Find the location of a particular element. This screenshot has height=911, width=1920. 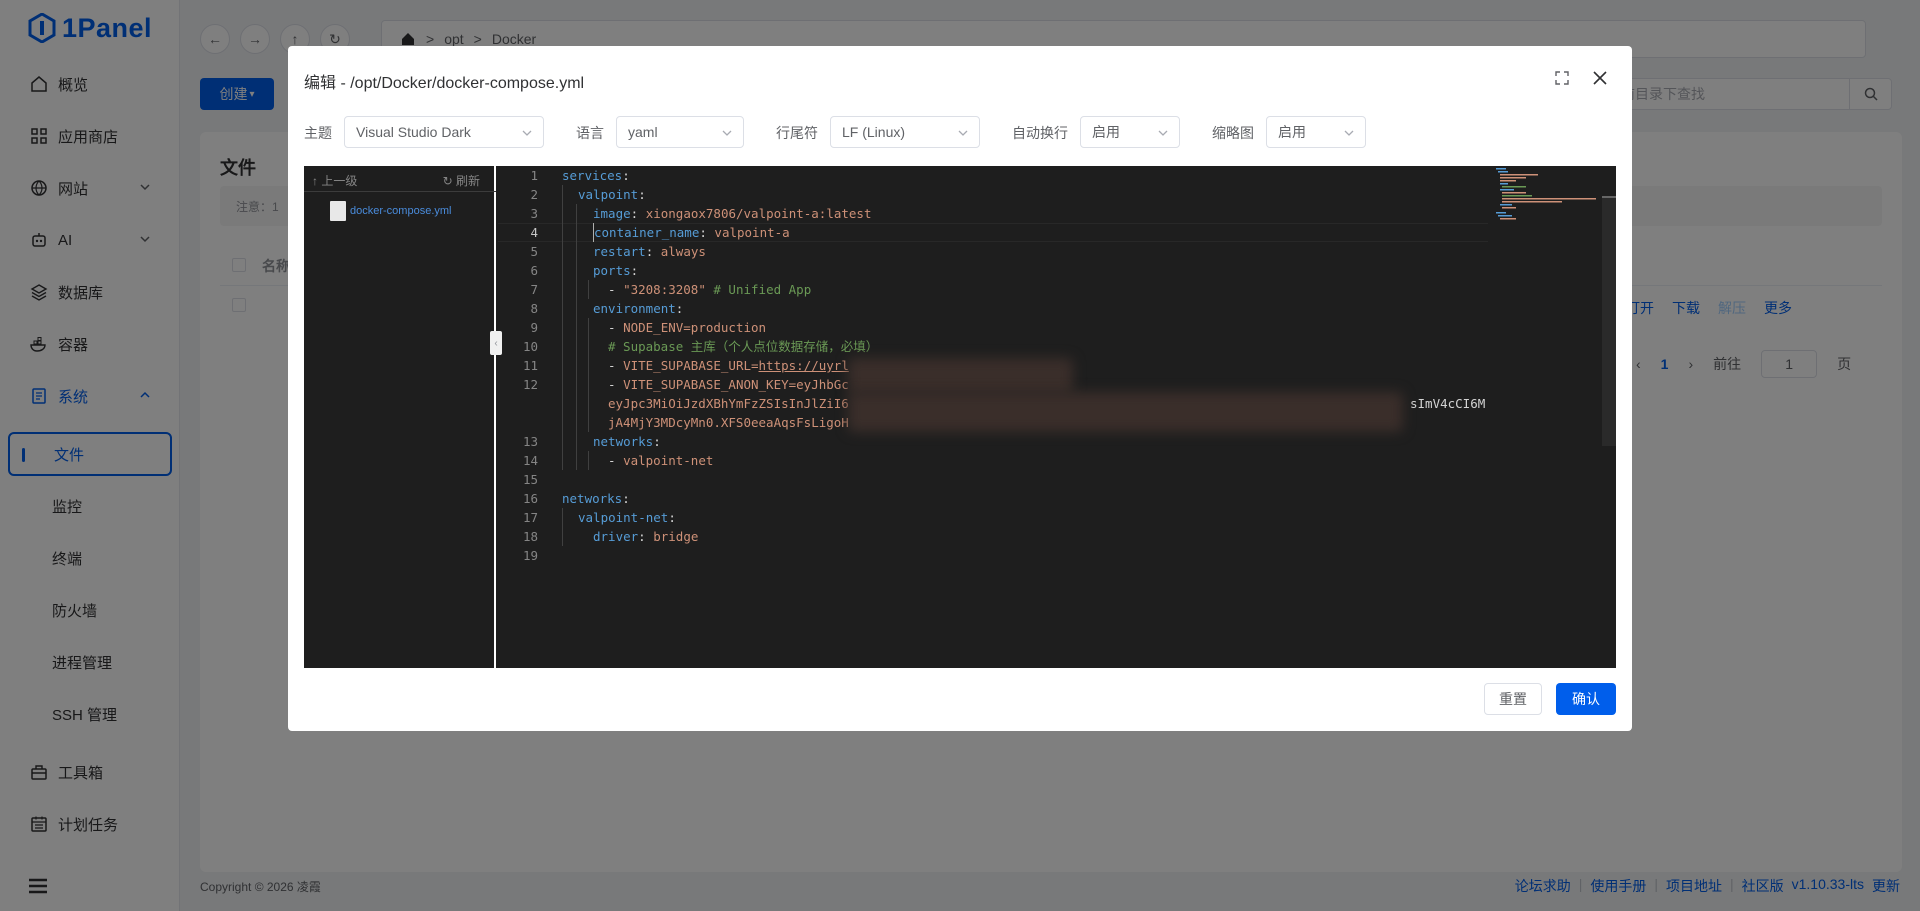

code-line: 16 networks: is located at coordinates (993, 498).